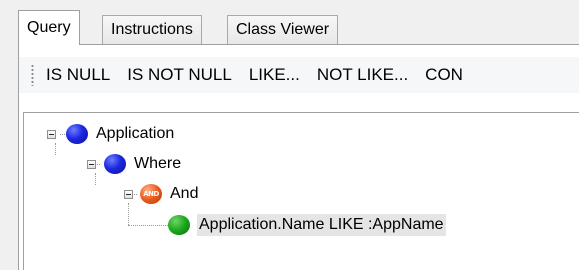 Image resolution: width=579 pixels, height=270 pixels. Describe the element at coordinates (184, 194) in the screenshot. I see `tree-node-and: And` at that location.